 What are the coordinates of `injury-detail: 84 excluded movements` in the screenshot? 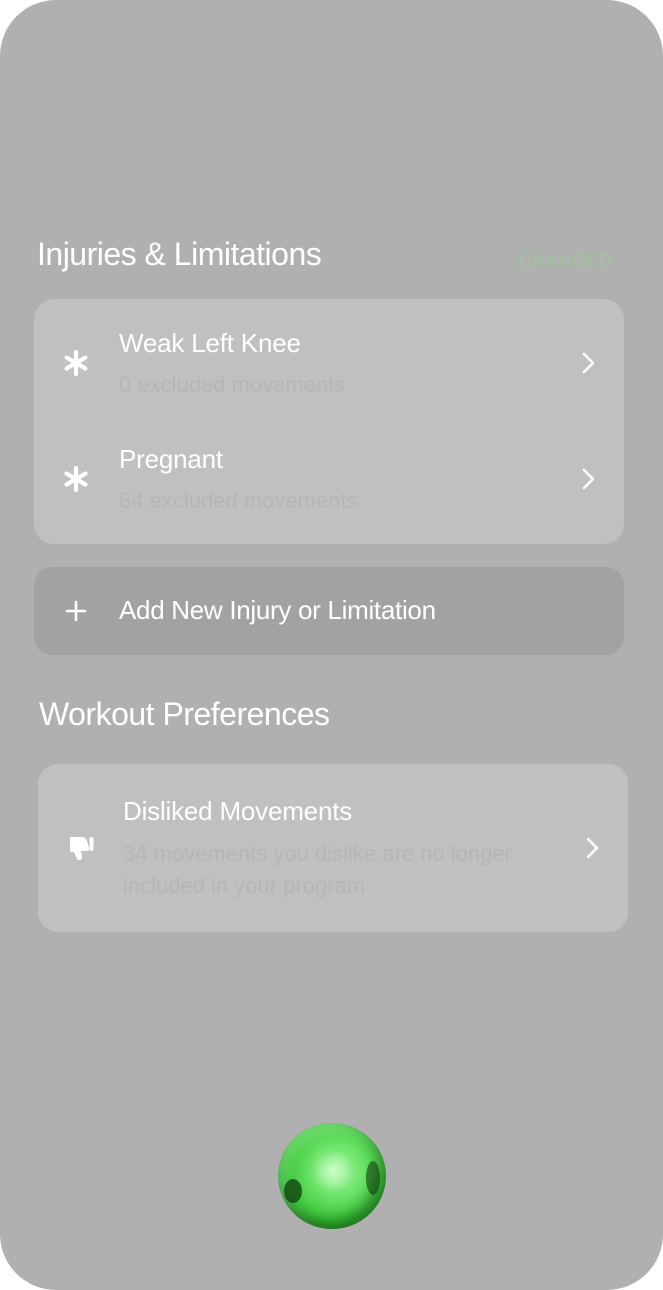 It's located at (238, 500).